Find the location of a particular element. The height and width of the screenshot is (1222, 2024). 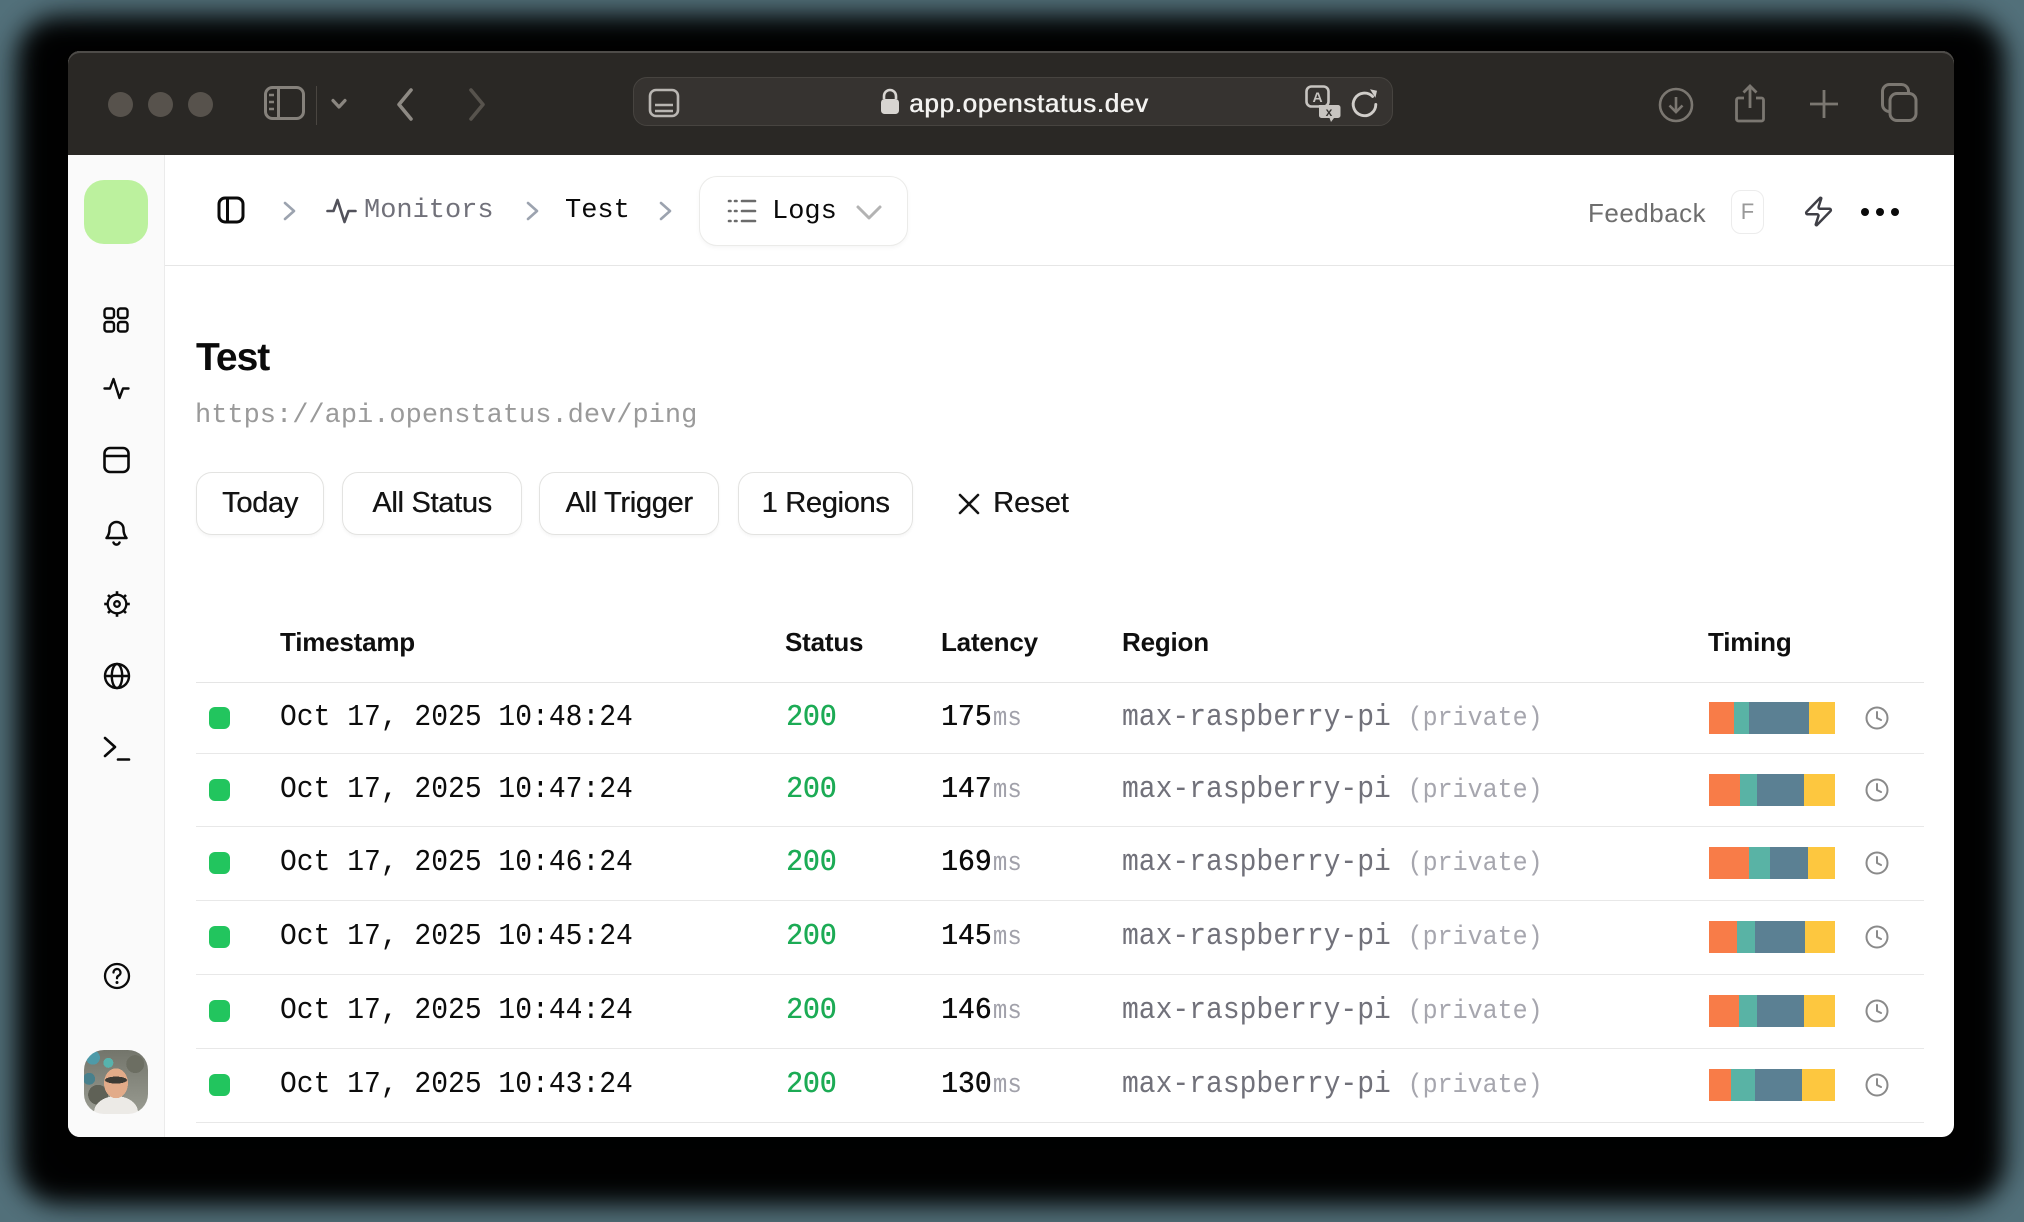

svg-text: A is located at coordinates (1317, 97).